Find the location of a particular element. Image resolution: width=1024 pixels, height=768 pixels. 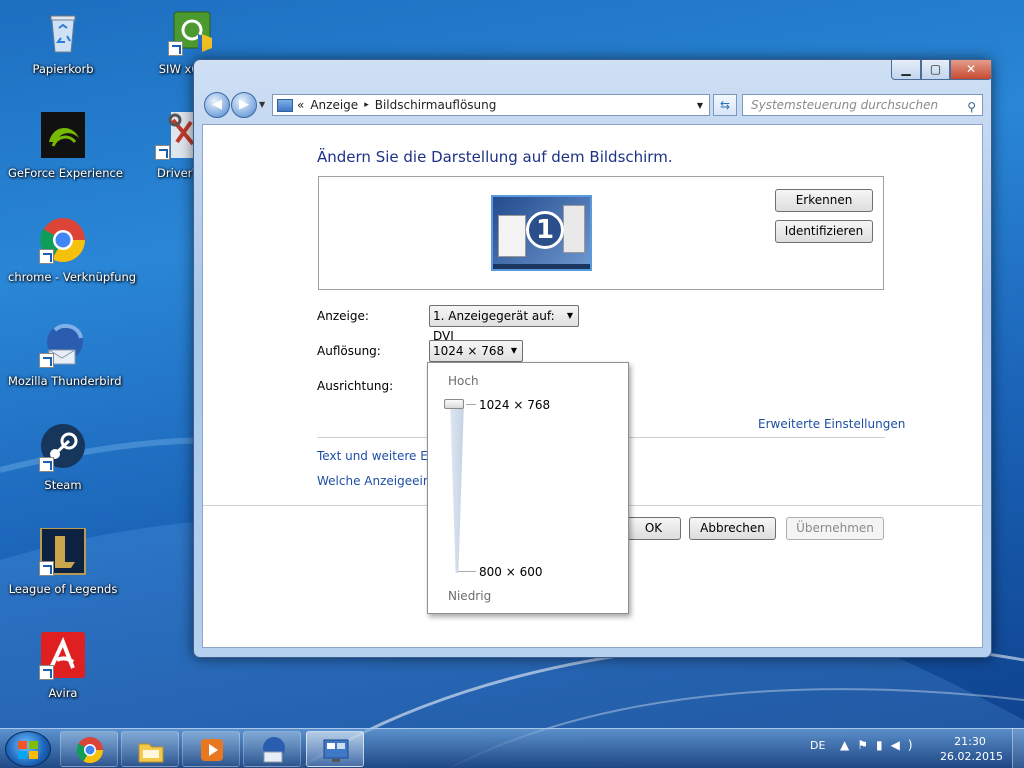

ok-button: OK is located at coordinates (653, 528).